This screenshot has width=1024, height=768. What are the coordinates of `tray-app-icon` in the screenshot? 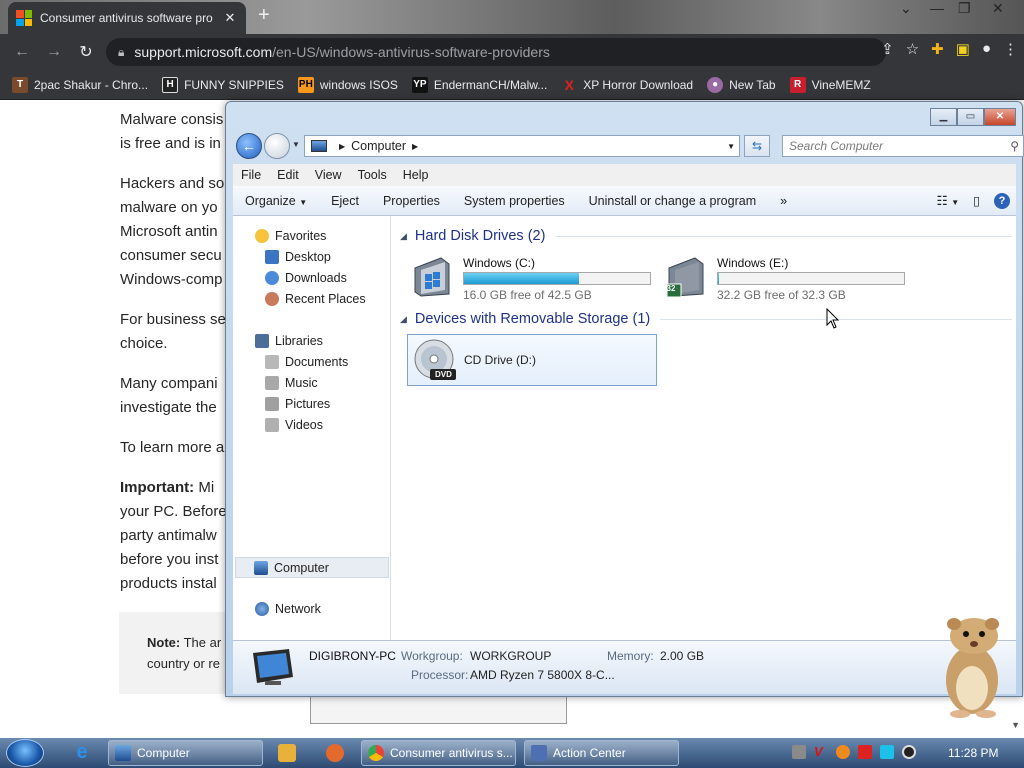 It's located at (799, 752).